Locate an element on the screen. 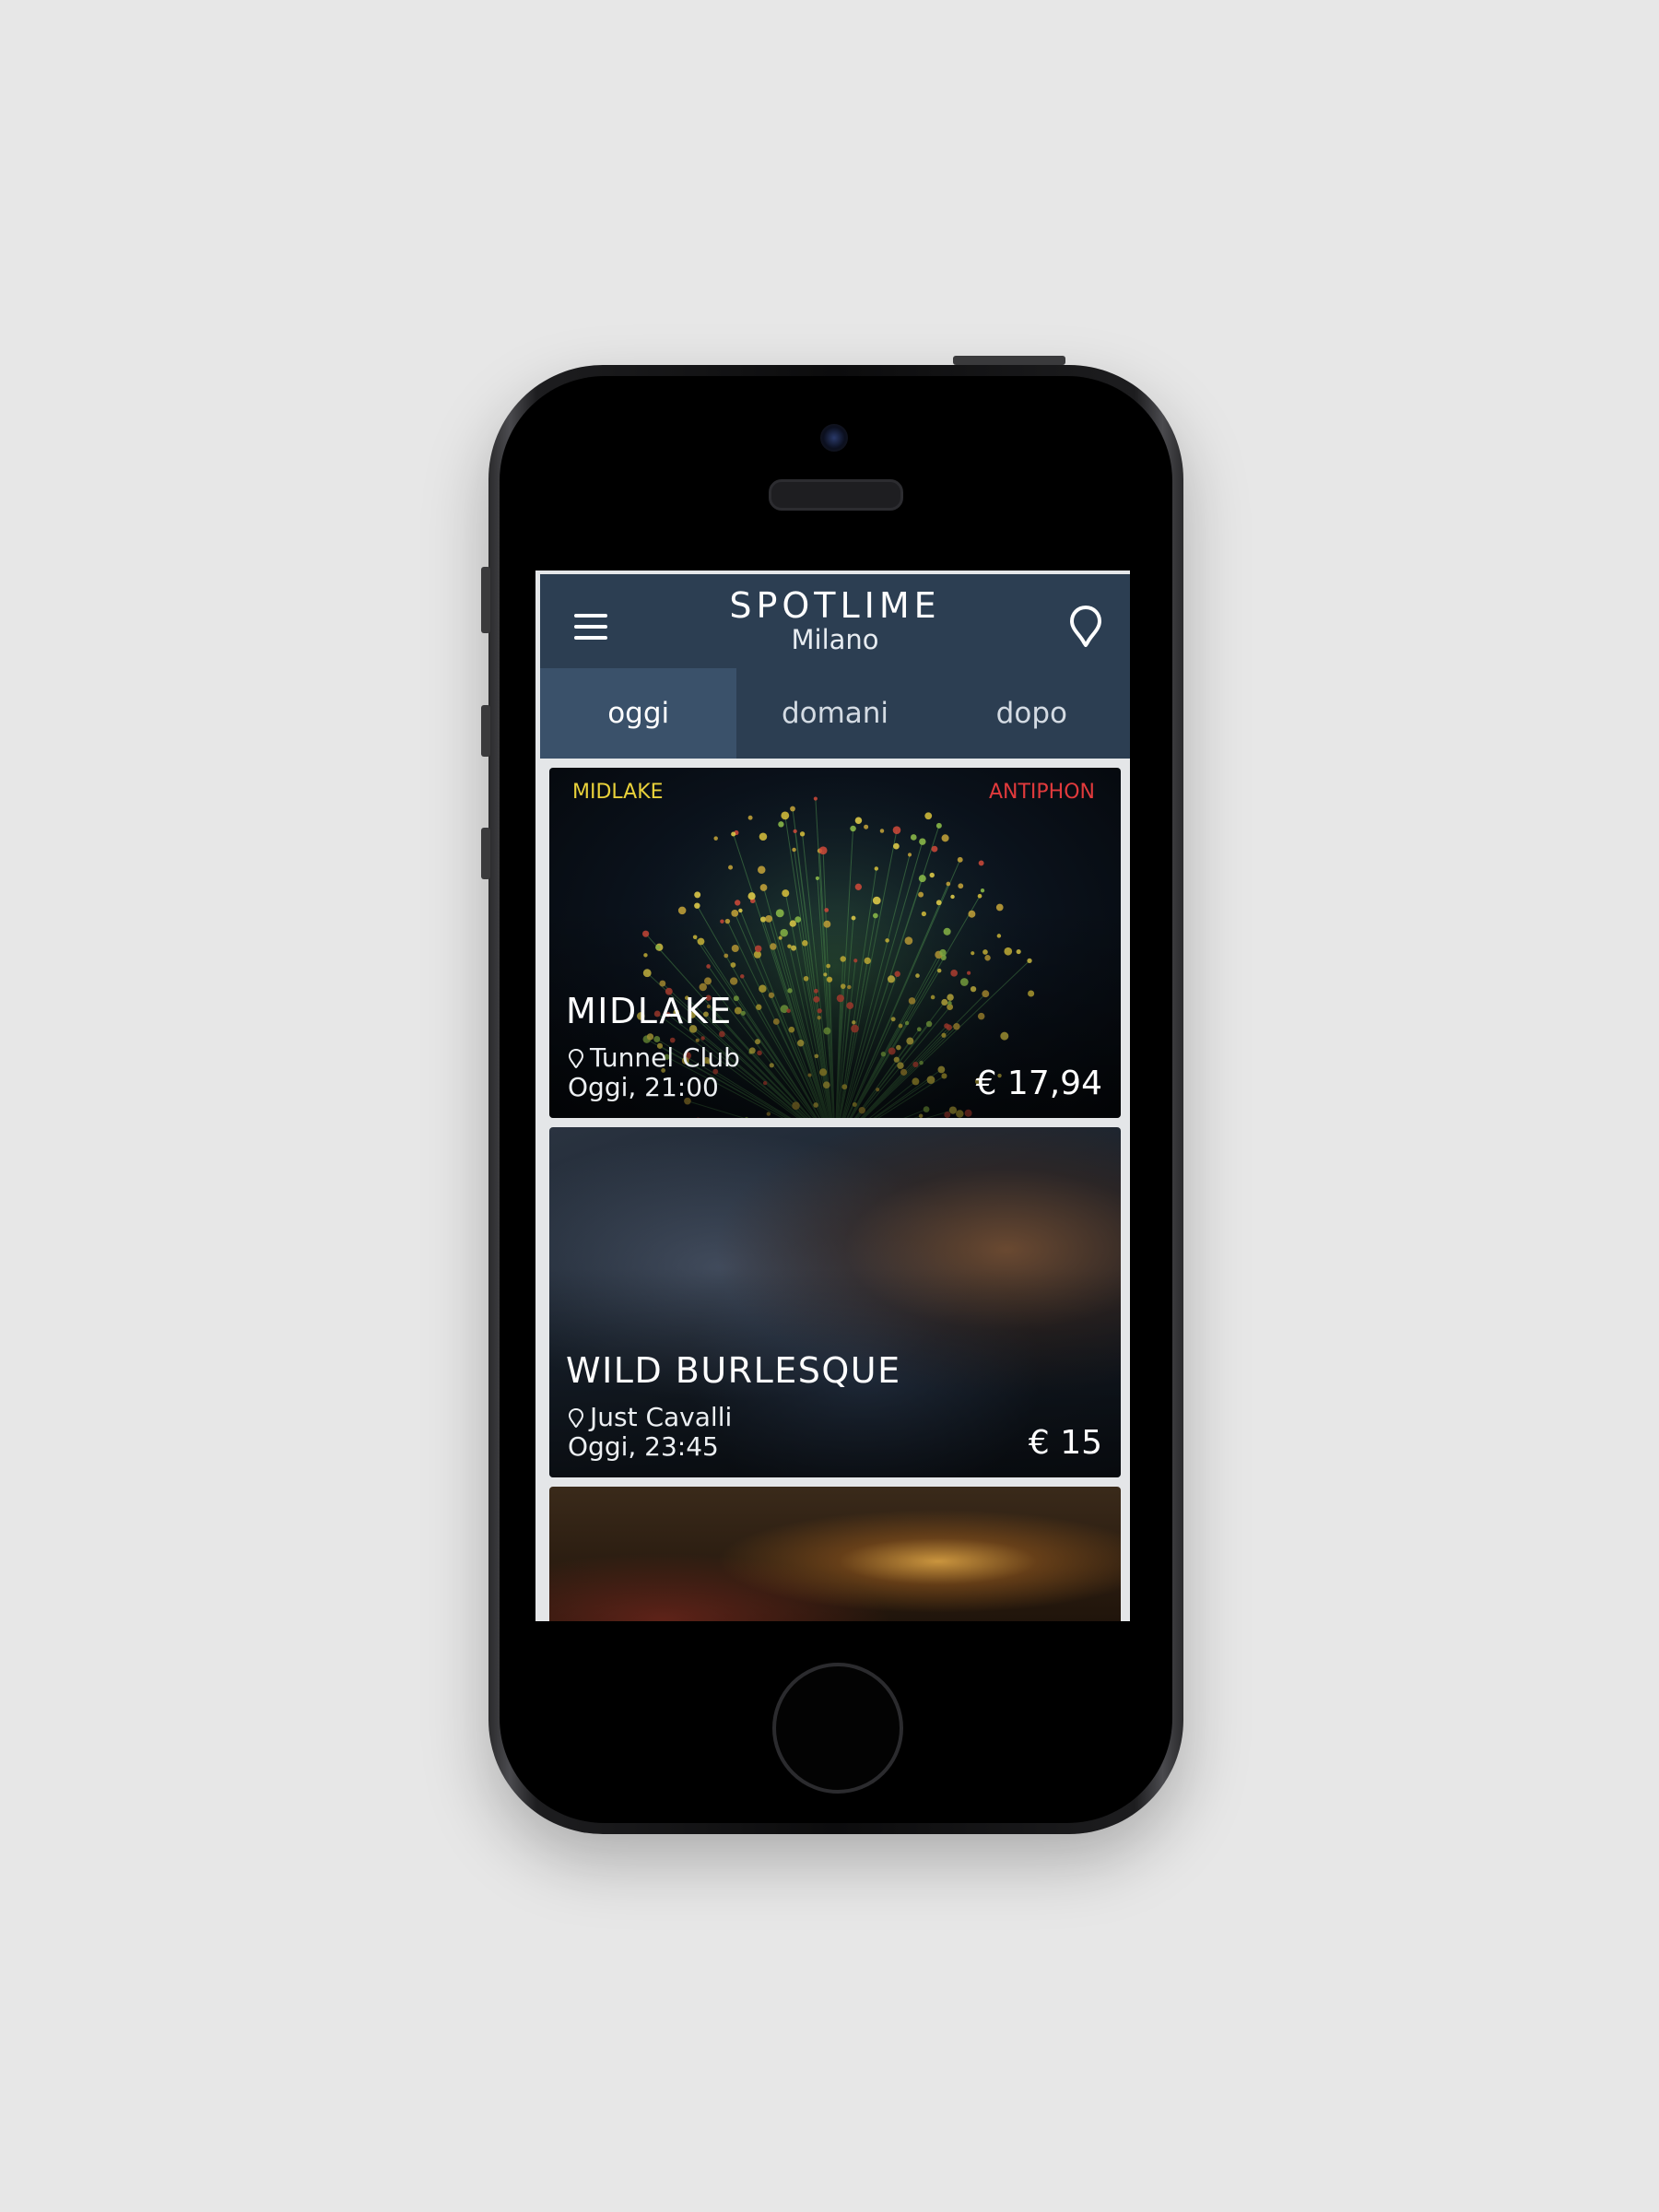 Image resolution: width=1659 pixels, height=2212 pixels. artist-tag: ANTIPHON is located at coordinates (1041, 792).